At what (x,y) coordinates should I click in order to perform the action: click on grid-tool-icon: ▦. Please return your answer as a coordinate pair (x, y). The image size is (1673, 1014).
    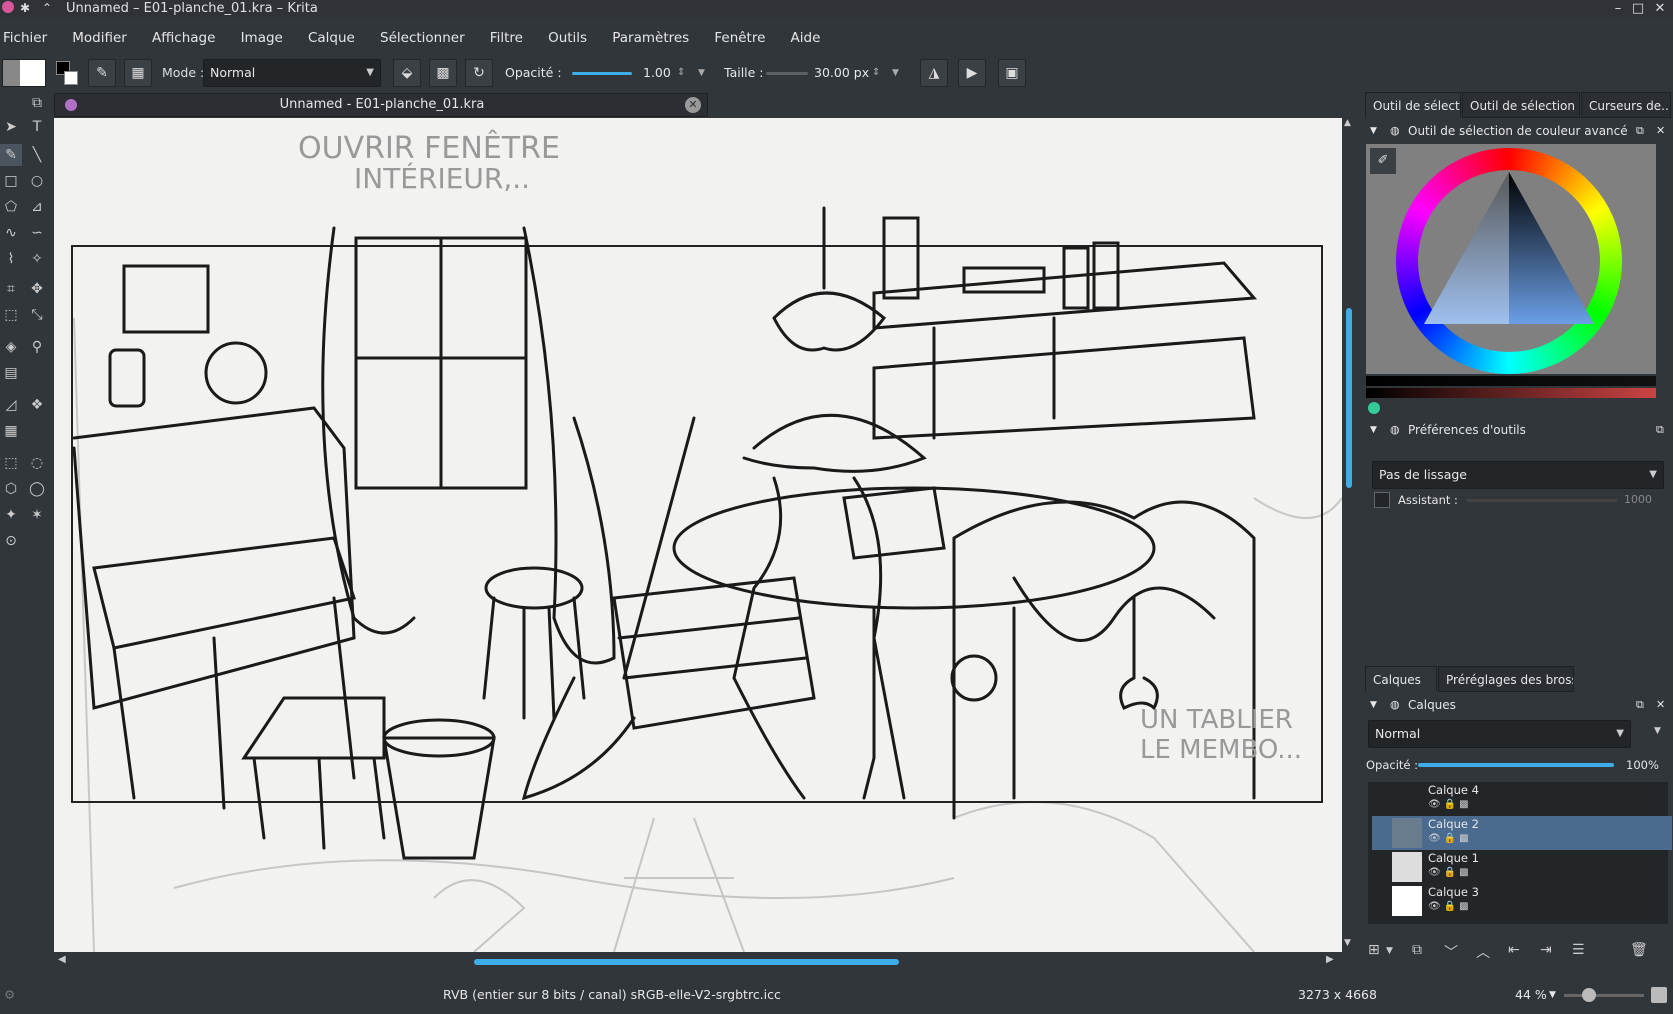
    Looking at the image, I should click on (11, 431).